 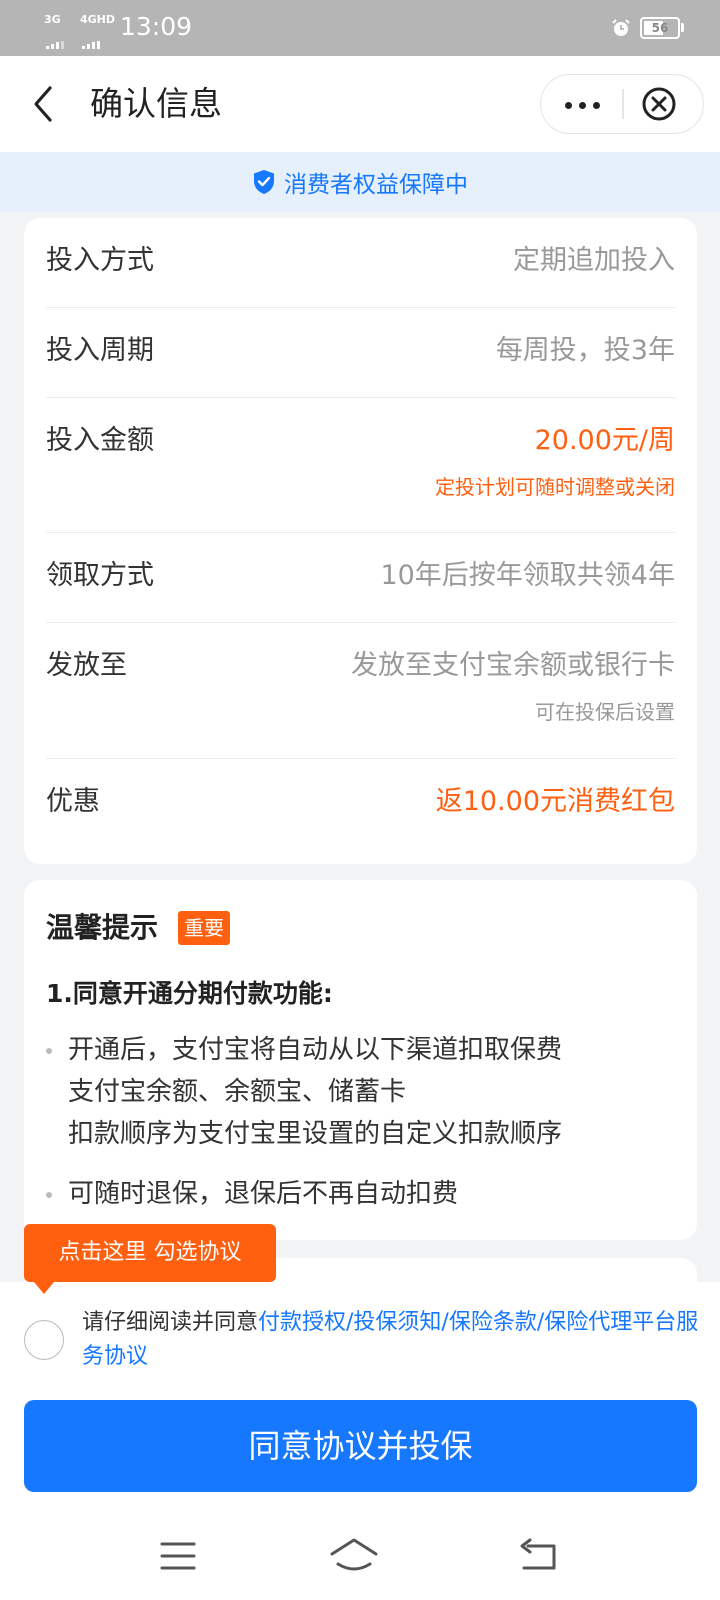 What do you see at coordinates (43, 104) in the screenshot?
I see `chevron-left-icon` at bounding box center [43, 104].